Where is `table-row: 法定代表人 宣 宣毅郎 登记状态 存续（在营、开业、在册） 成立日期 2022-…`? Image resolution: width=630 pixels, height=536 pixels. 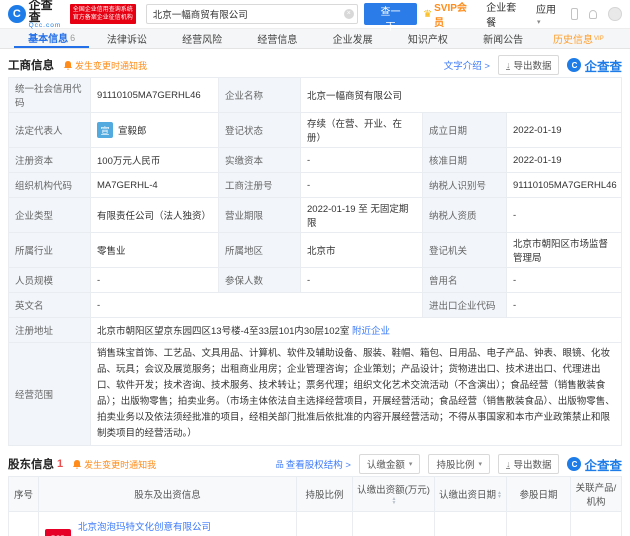
table-row: 法定代表人 宣 宣毅郎 登记状态 存续（在营、开业、在册） 成立日期 2022-… is located at coordinates (315, 130).